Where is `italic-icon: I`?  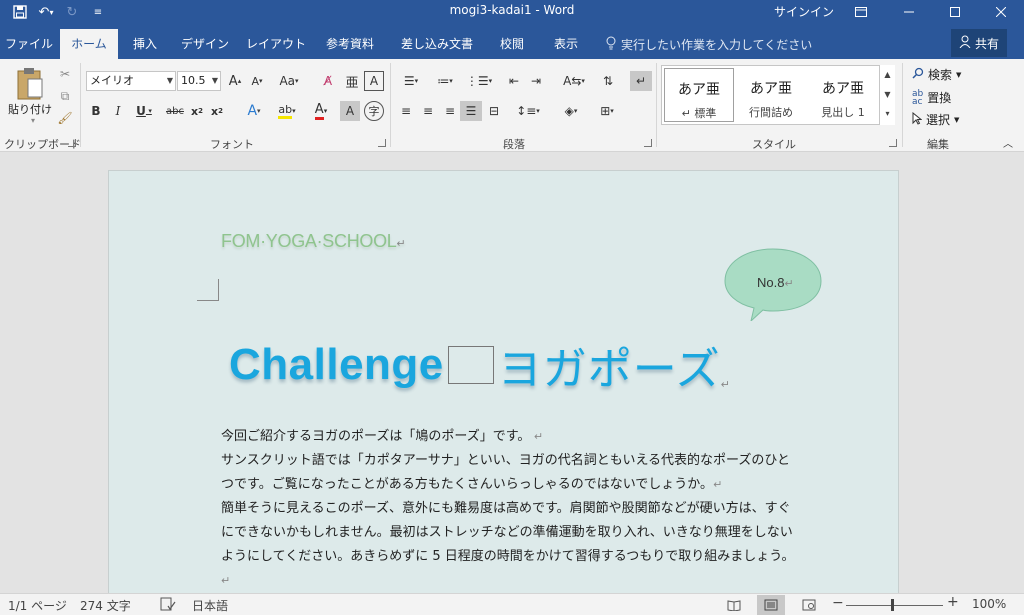
italic-icon: I is located at coordinates (118, 111).